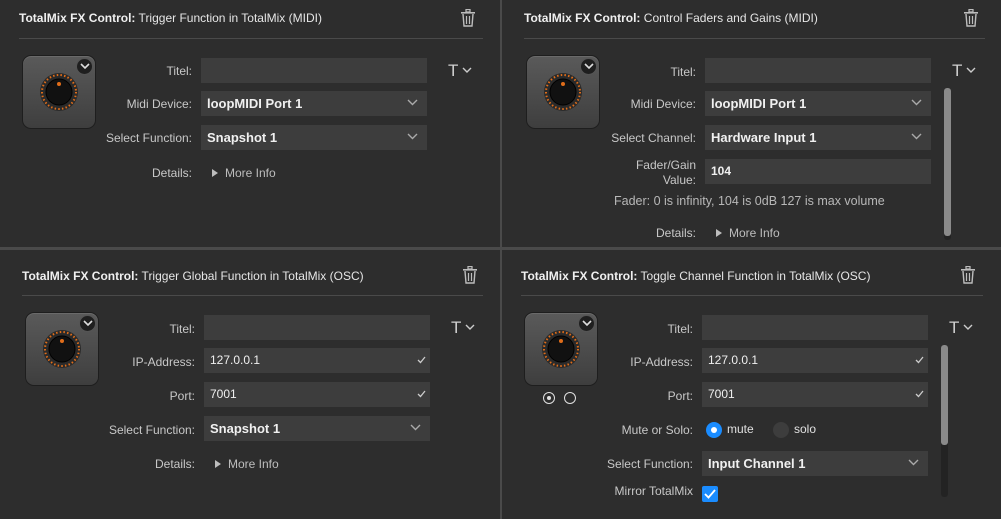  I want to click on state-indicator-selected, so click(549, 398).